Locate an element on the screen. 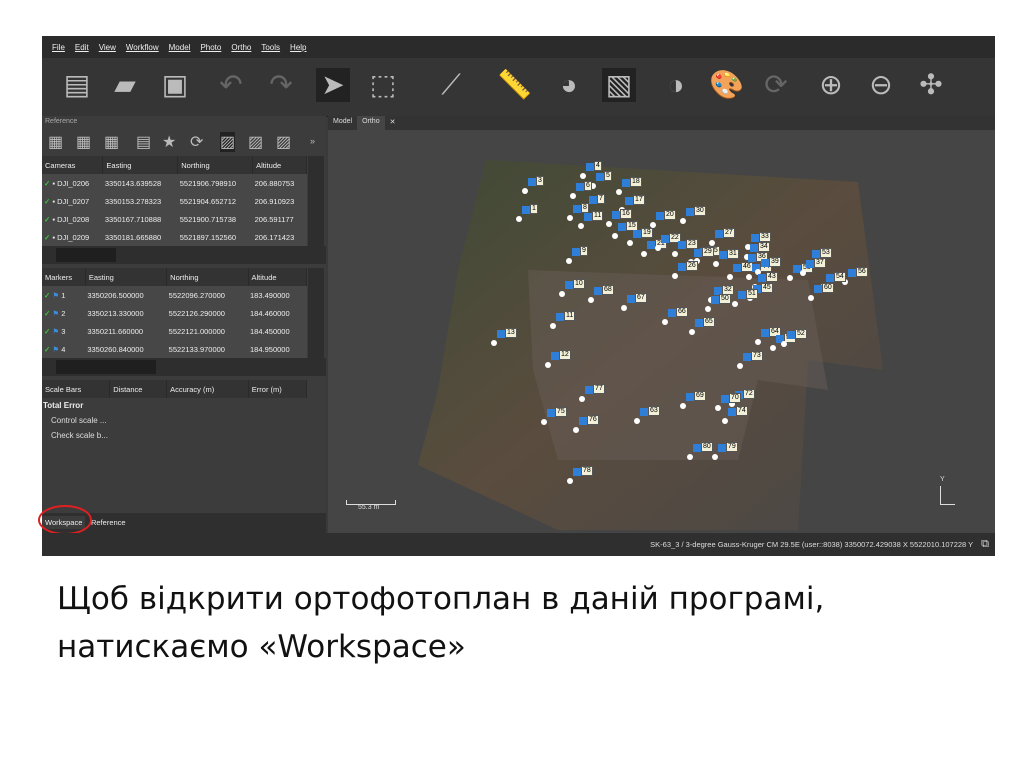 This screenshot has width=1024, height=767. marker-label: 26 is located at coordinates (692, 266).